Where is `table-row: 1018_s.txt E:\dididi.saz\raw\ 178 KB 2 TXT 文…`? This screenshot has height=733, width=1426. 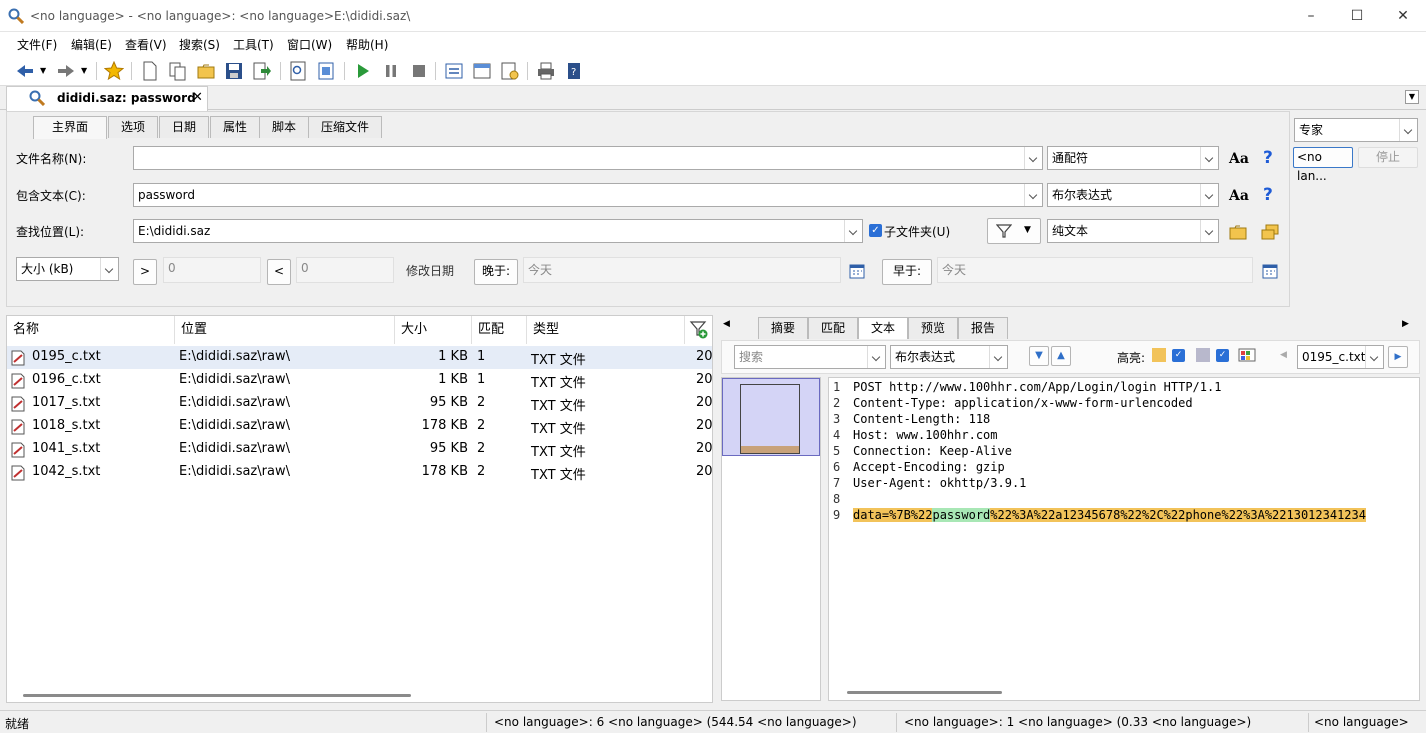
table-row: 1018_s.txt E:\dididi.saz\raw\ 178 KB 2 TXT 文… is located at coordinates (360, 426).